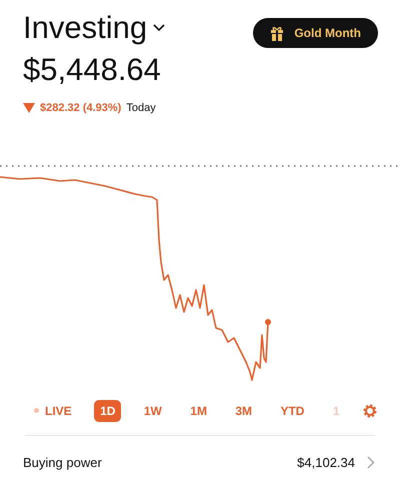 Image resolution: width=400 pixels, height=500 pixels. I want to click on range-tab: 1D, so click(108, 411).